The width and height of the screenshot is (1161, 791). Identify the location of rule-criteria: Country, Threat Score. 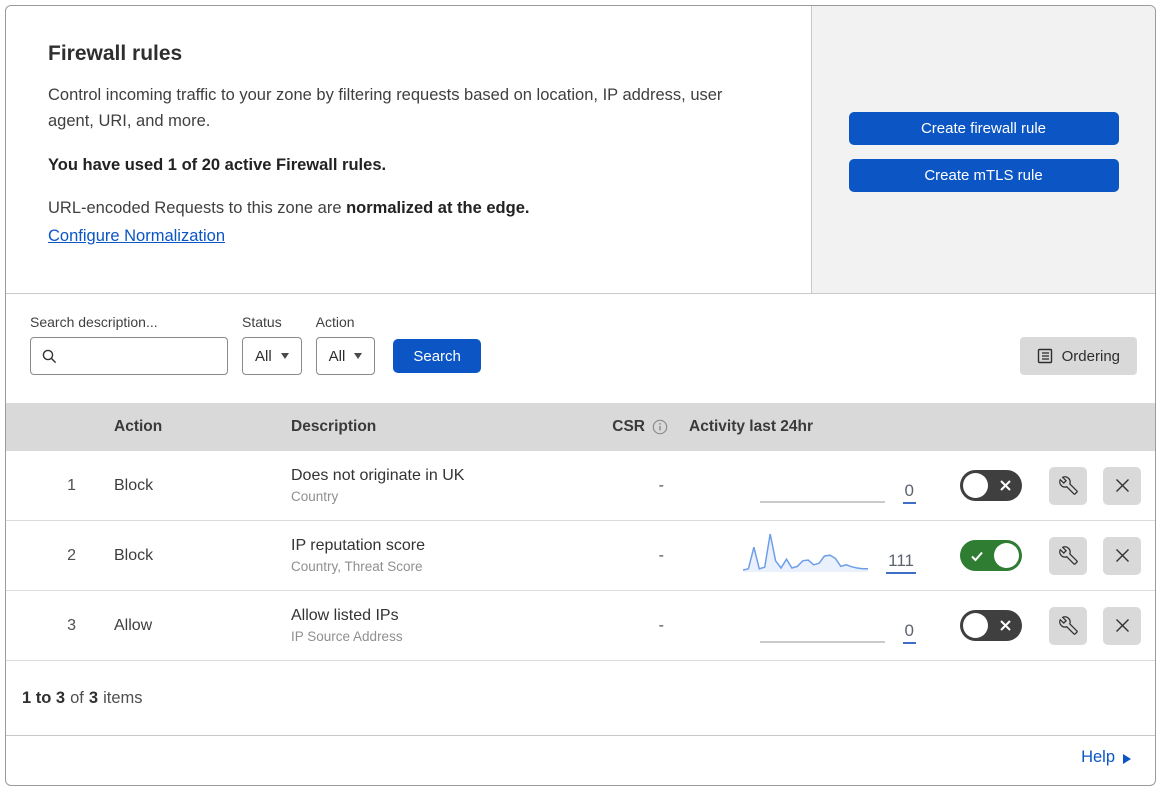
(357, 566).